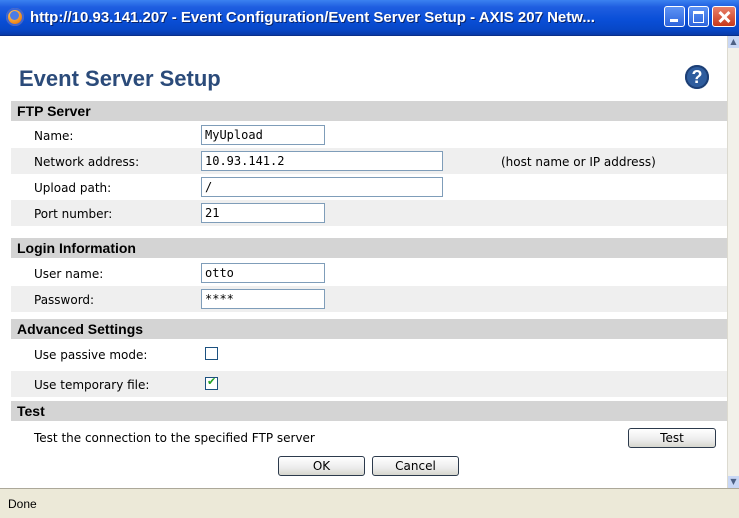 The height and width of the screenshot is (518, 739). What do you see at coordinates (92, 385) in the screenshot?
I see `temporary-file-label: Use temporary file:` at bounding box center [92, 385].